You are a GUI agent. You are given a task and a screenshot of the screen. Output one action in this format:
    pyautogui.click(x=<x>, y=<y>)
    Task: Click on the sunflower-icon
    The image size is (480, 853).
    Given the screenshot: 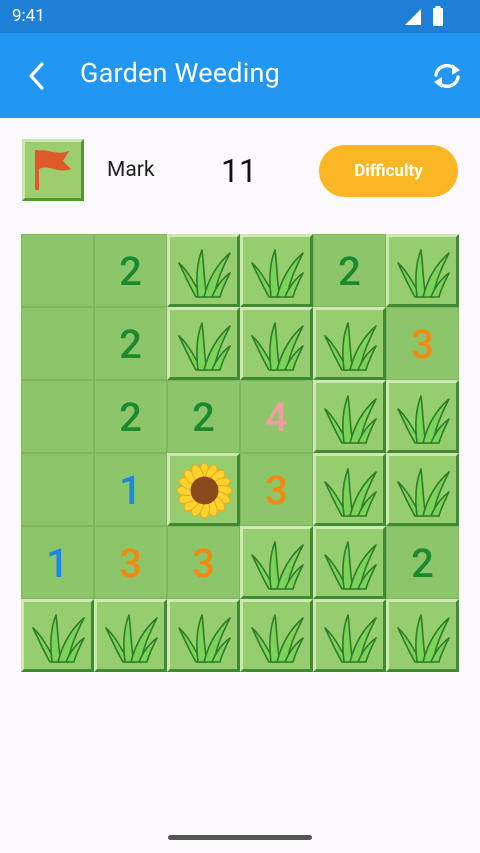 What is the action you would take?
    pyautogui.click(x=204, y=490)
    